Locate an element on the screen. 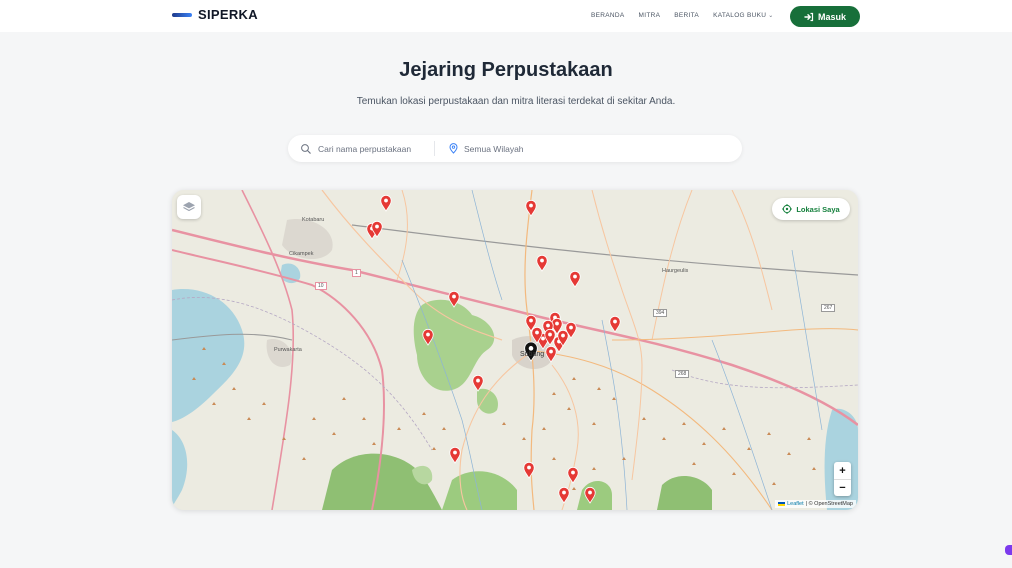  floating-badge is located at coordinates (1008, 550).